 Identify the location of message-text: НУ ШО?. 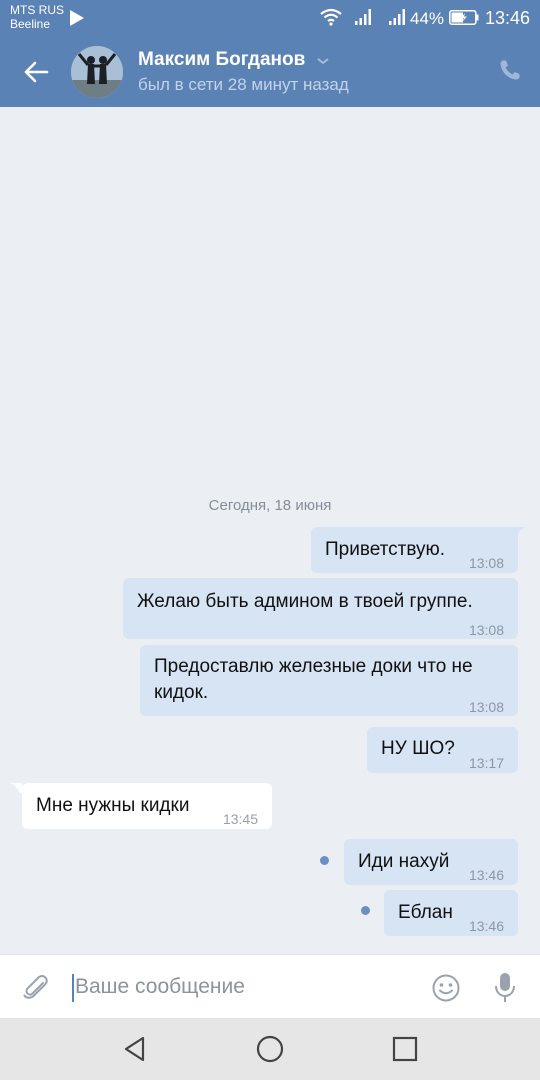
(418, 748).